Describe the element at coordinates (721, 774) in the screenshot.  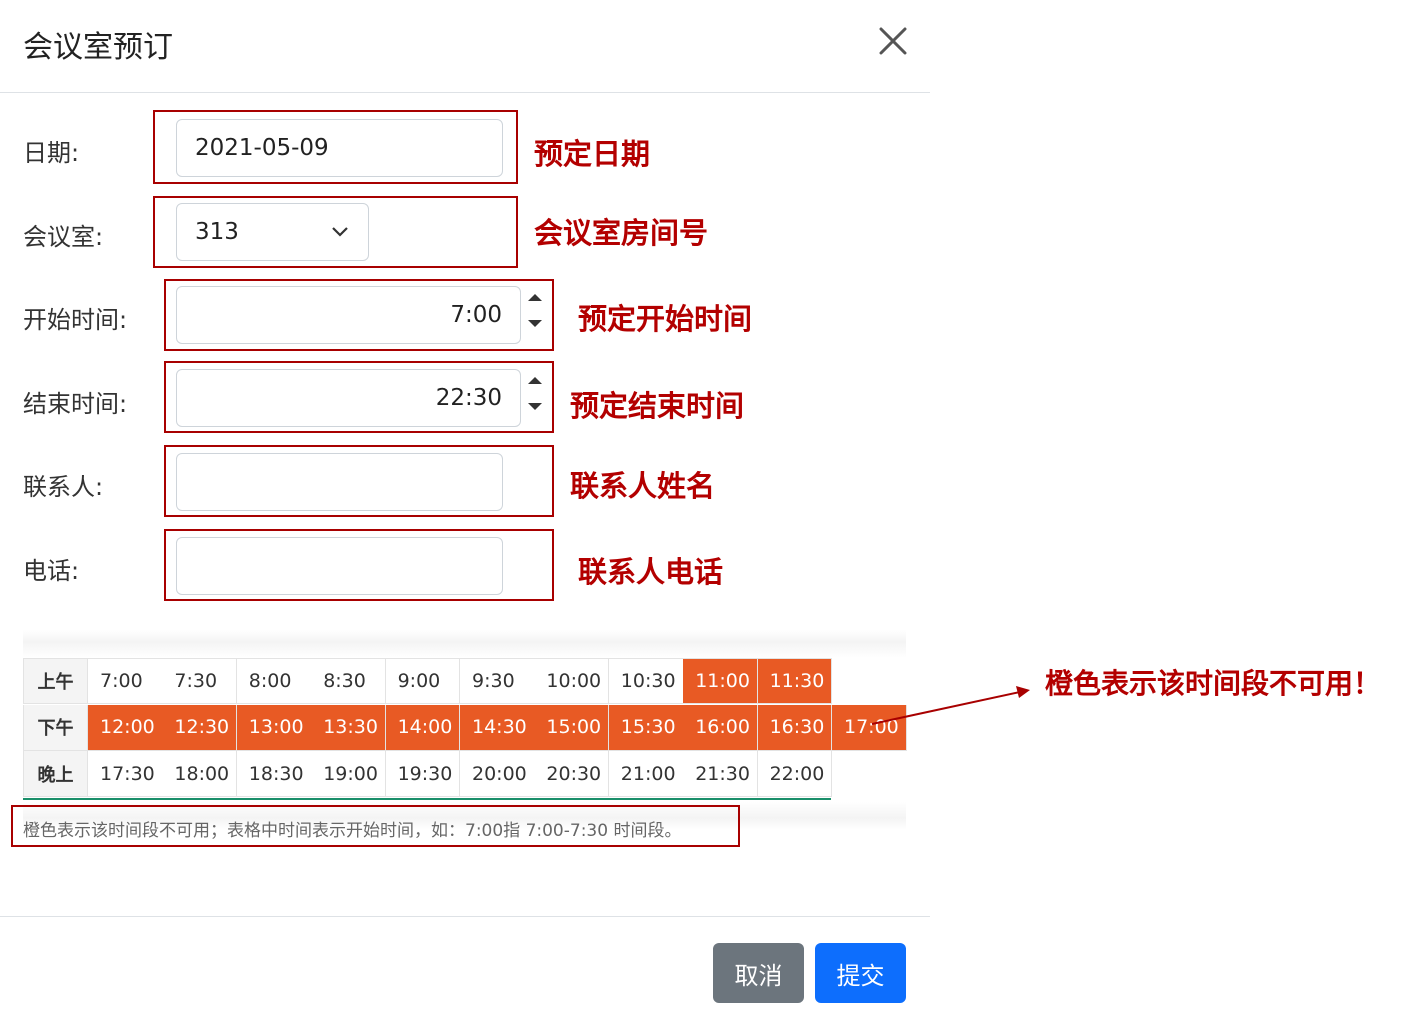
I see `time-slot: 21:30` at that location.